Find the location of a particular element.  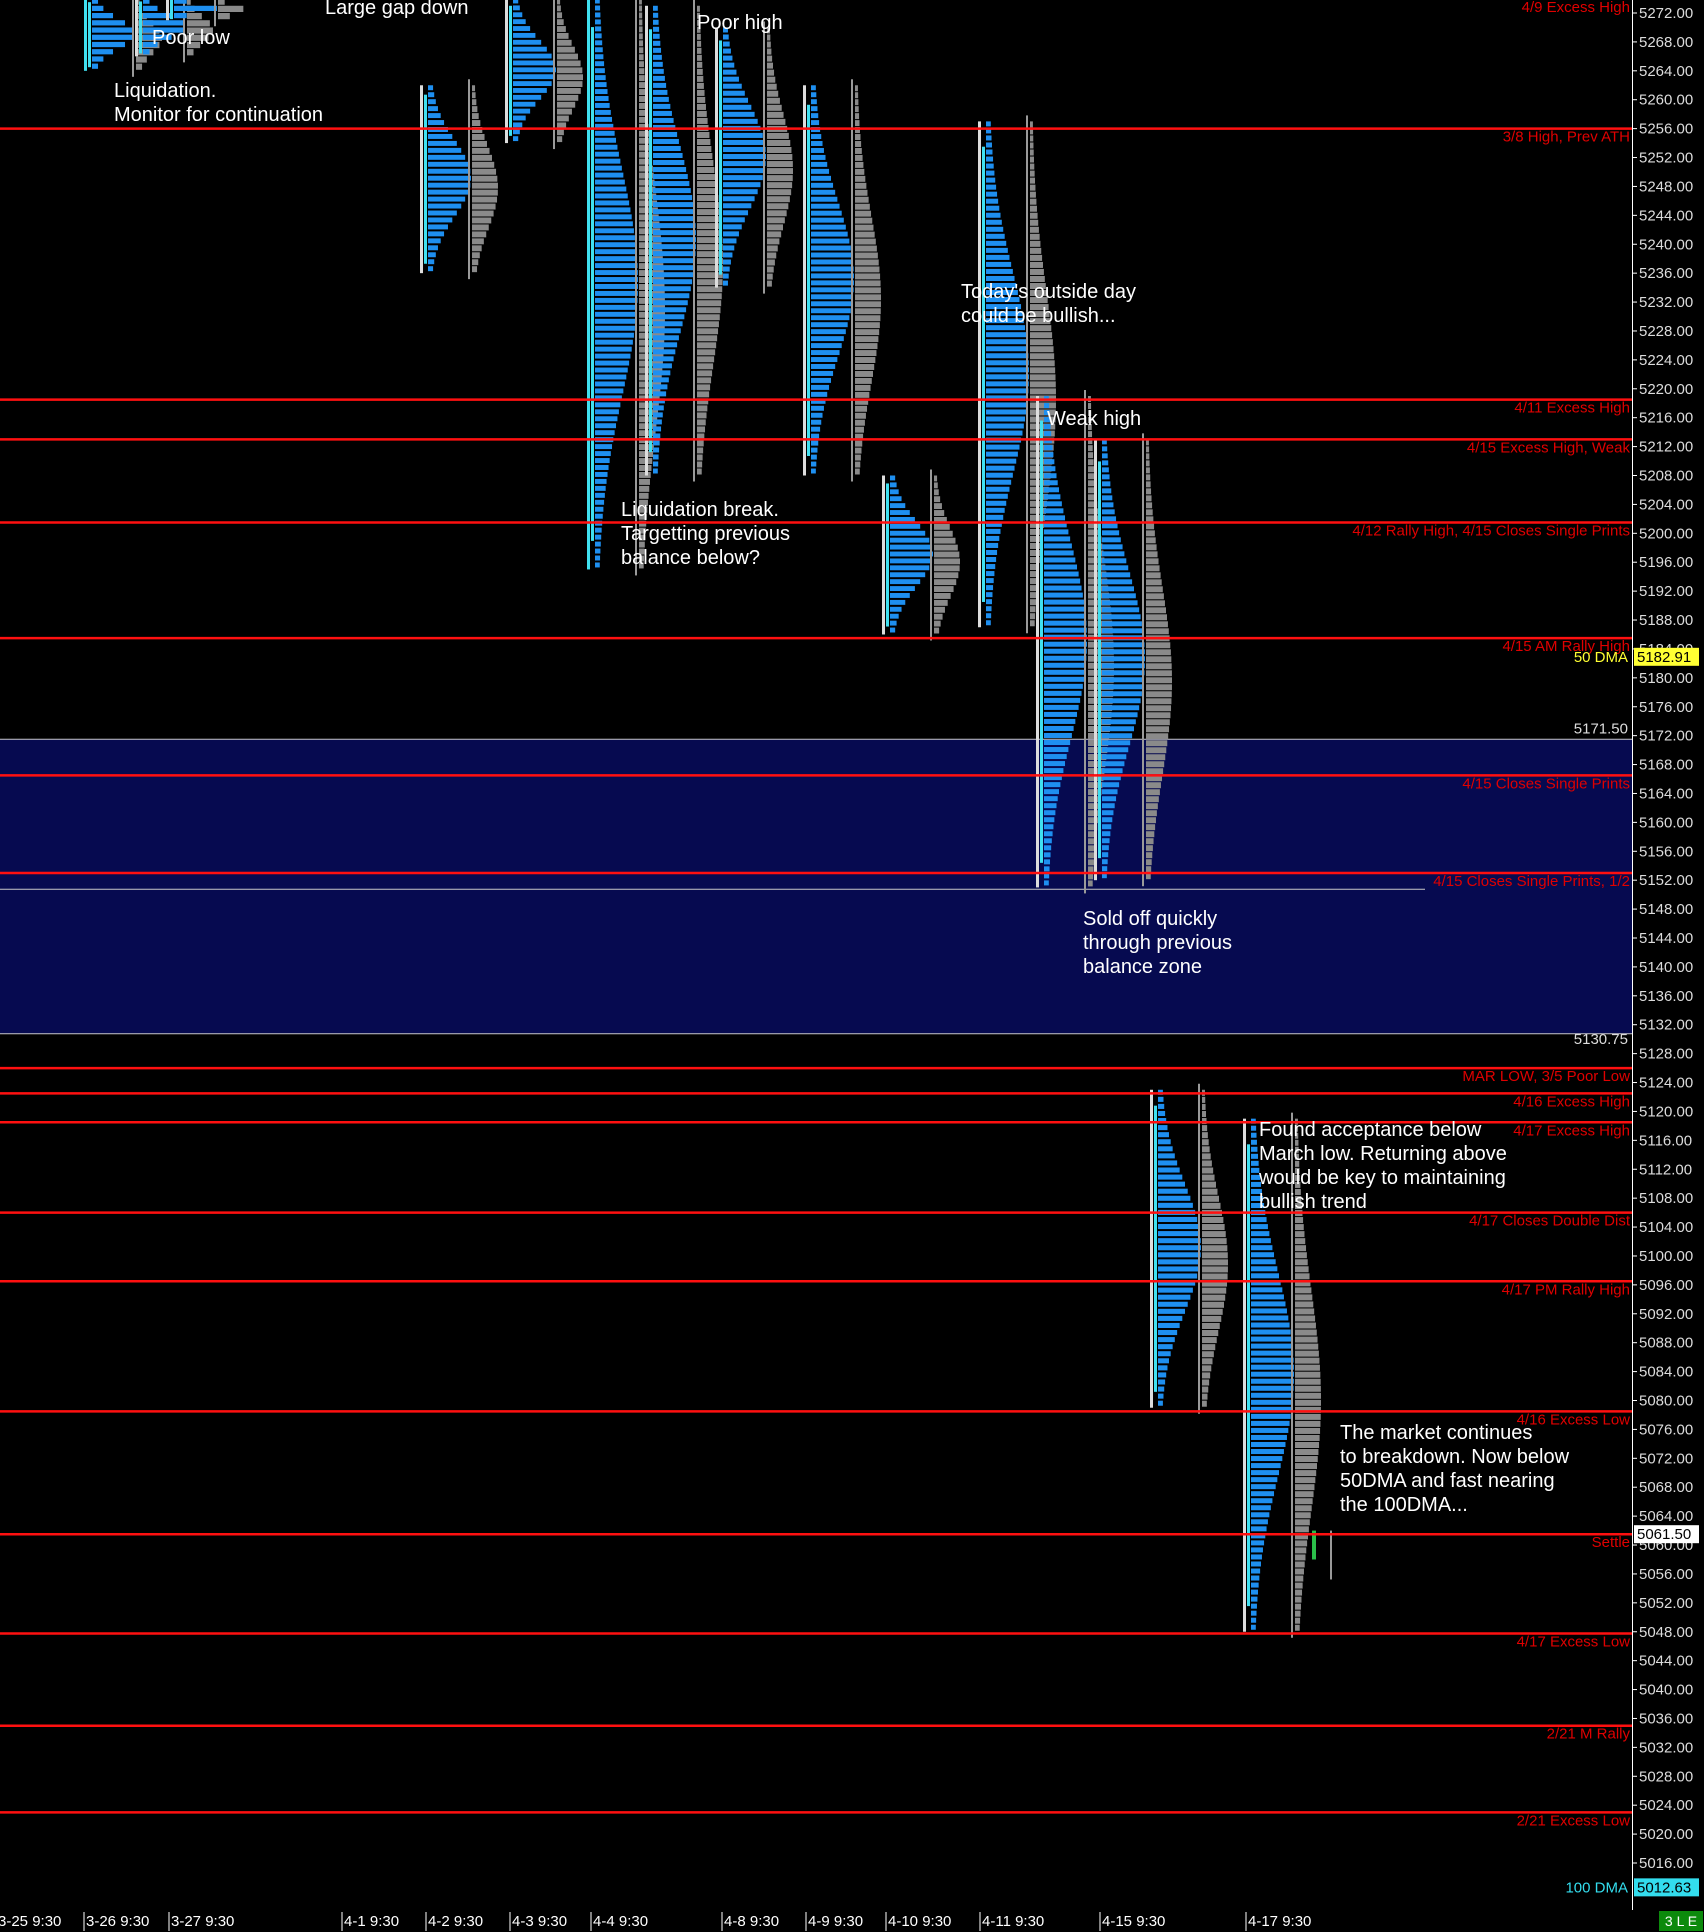

x-tick-label: 4-1 9:30 is located at coordinates (371, 1921).